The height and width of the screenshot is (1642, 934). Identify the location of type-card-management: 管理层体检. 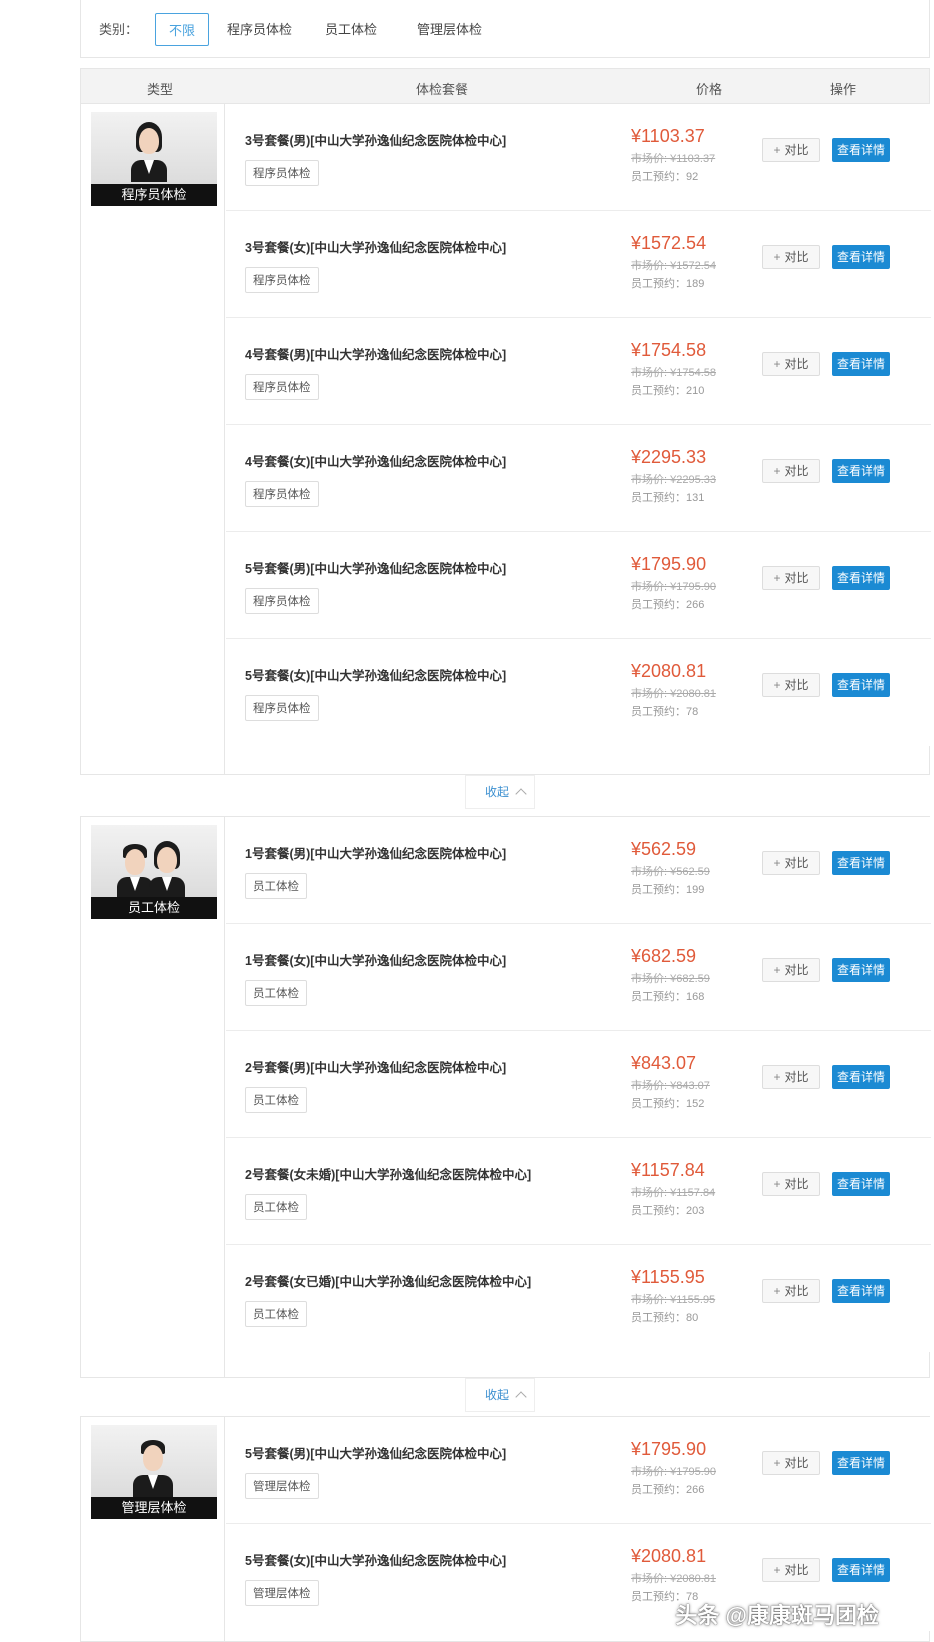
(154, 1472).